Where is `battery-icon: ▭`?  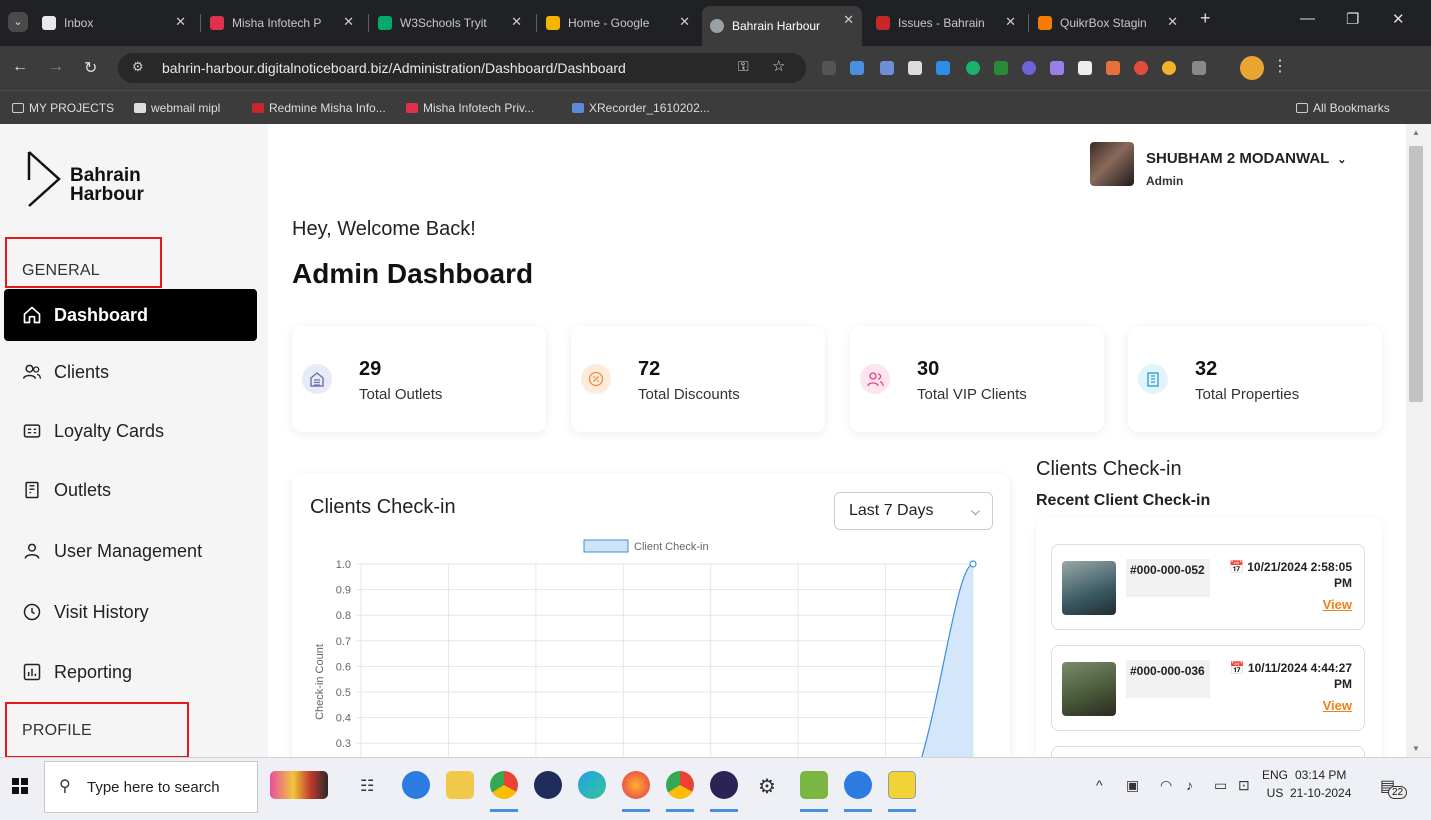 battery-icon: ▭ is located at coordinates (1220, 785).